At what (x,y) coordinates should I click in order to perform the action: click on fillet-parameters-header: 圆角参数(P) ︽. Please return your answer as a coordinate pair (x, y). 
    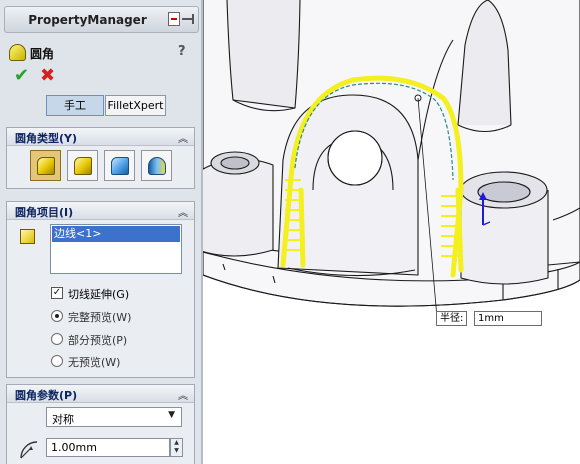
    Looking at the image, I should click on (100, 394).